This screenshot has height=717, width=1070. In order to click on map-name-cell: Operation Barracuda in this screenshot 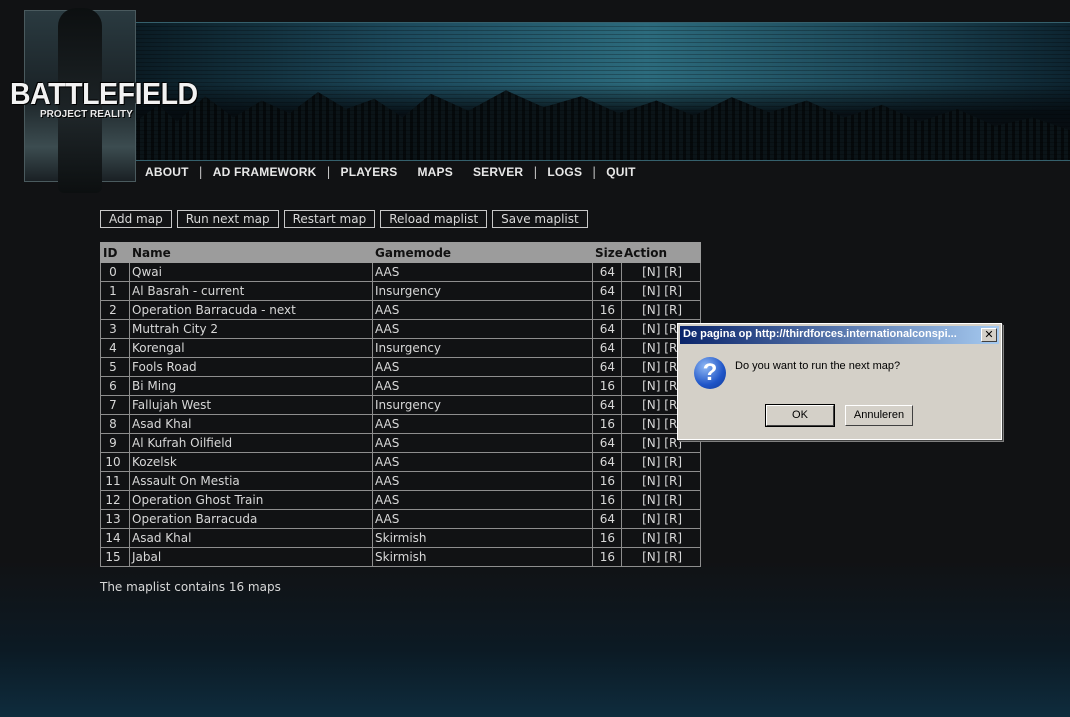, I will do `click(251, 519)`.